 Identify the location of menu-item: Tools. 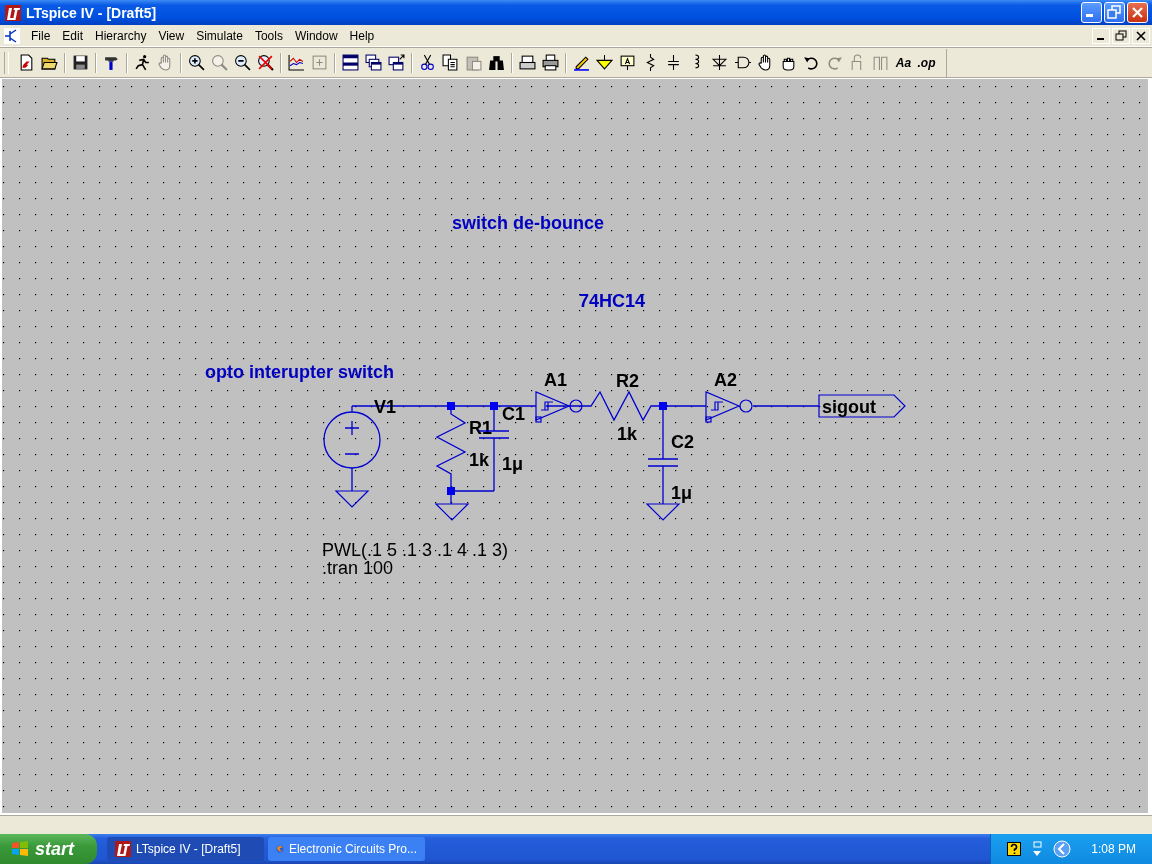
(268, 35).